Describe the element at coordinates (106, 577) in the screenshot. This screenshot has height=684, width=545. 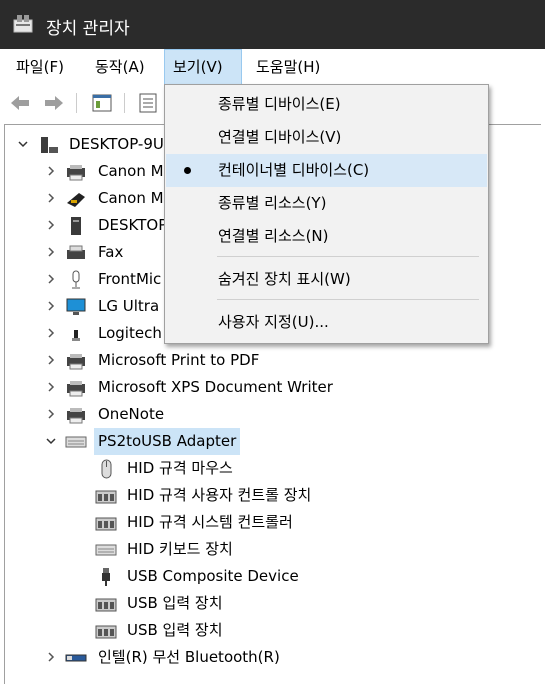
I see `usb-plug-icon` at that location.